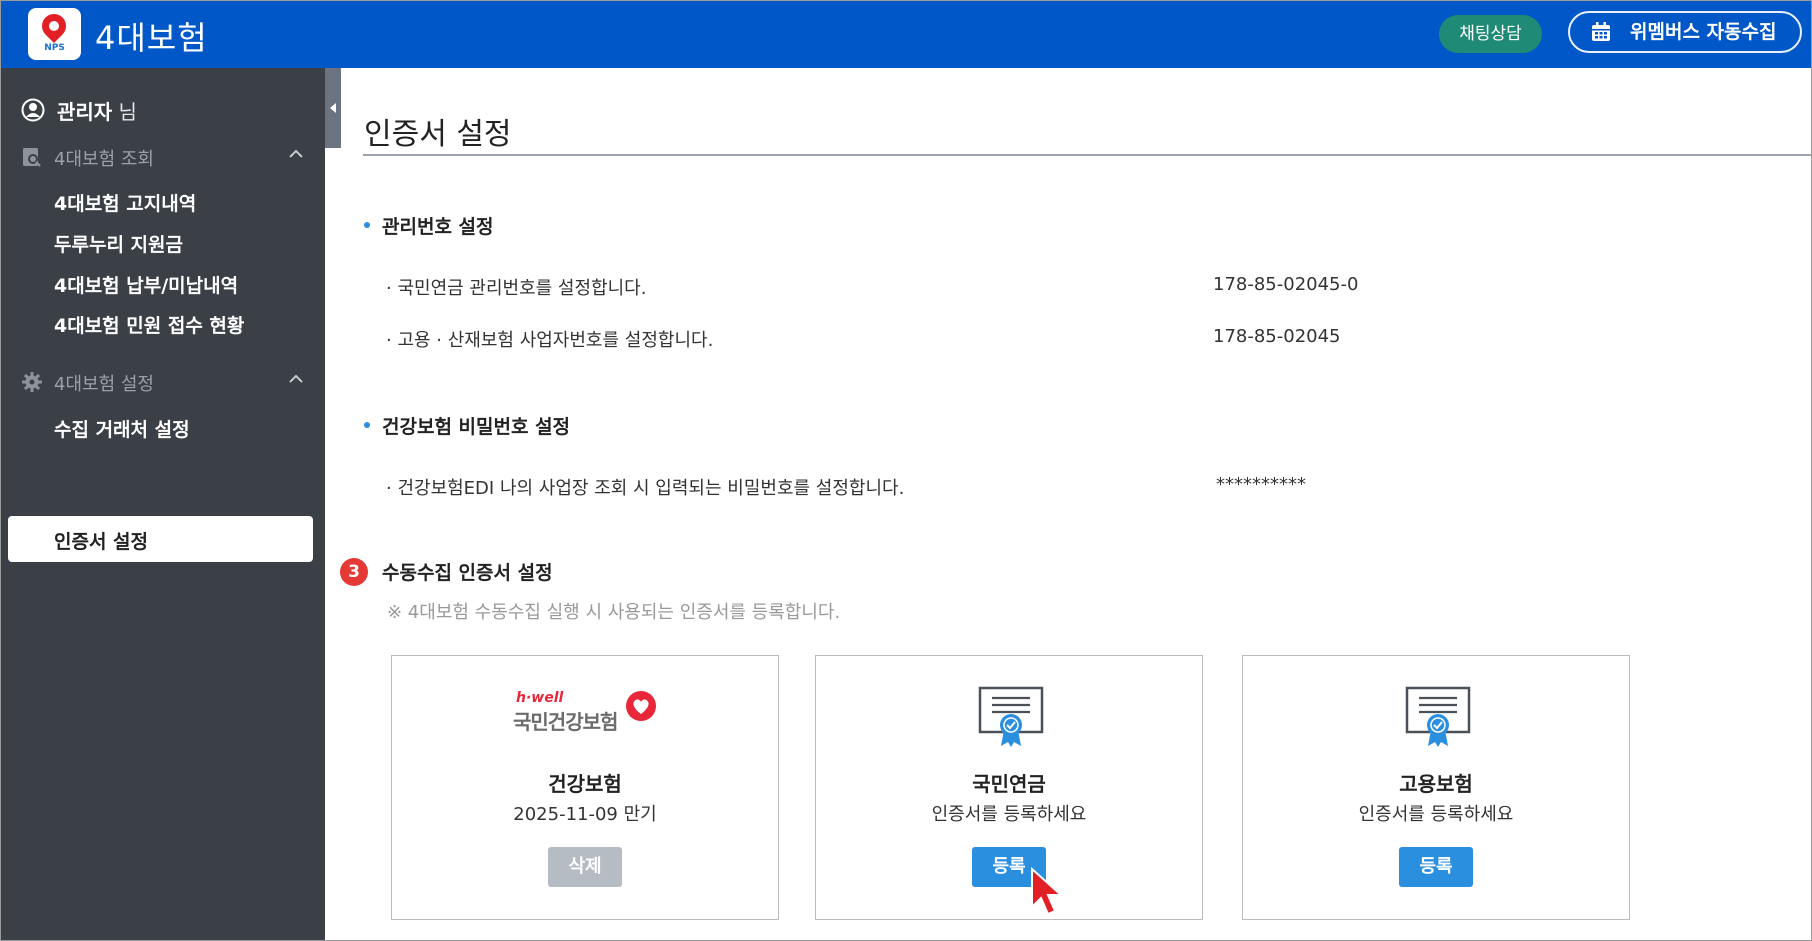  Describe the element at coordinates (151, 38) in the screenshot. I see `app-title: 4대보험` at that location.